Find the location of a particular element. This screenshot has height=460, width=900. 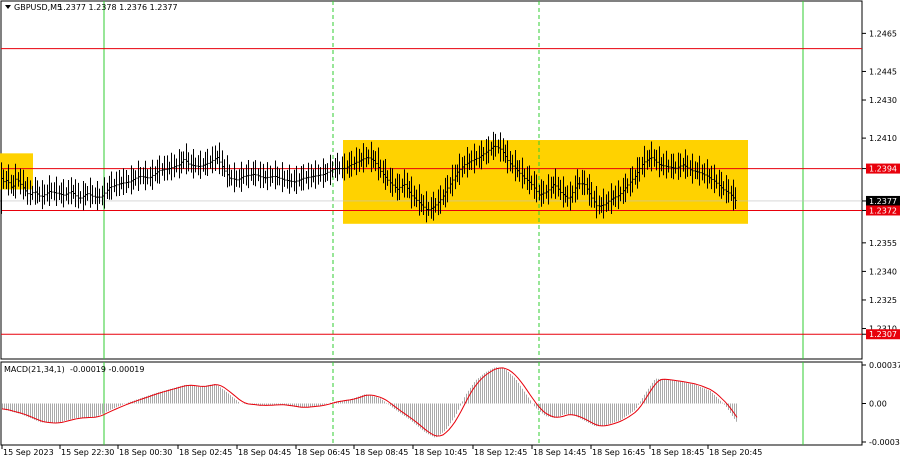

time-tick-label: 18 Sep 08:45 is located at coordinates (381, 452).